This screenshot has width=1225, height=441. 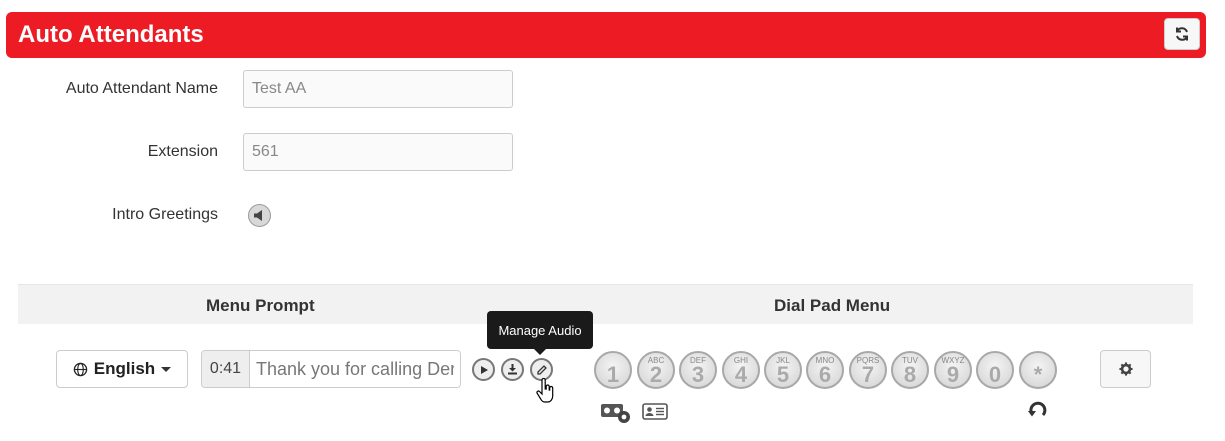 I want to click on extension-label: Extension, so click(x=182, y=151).